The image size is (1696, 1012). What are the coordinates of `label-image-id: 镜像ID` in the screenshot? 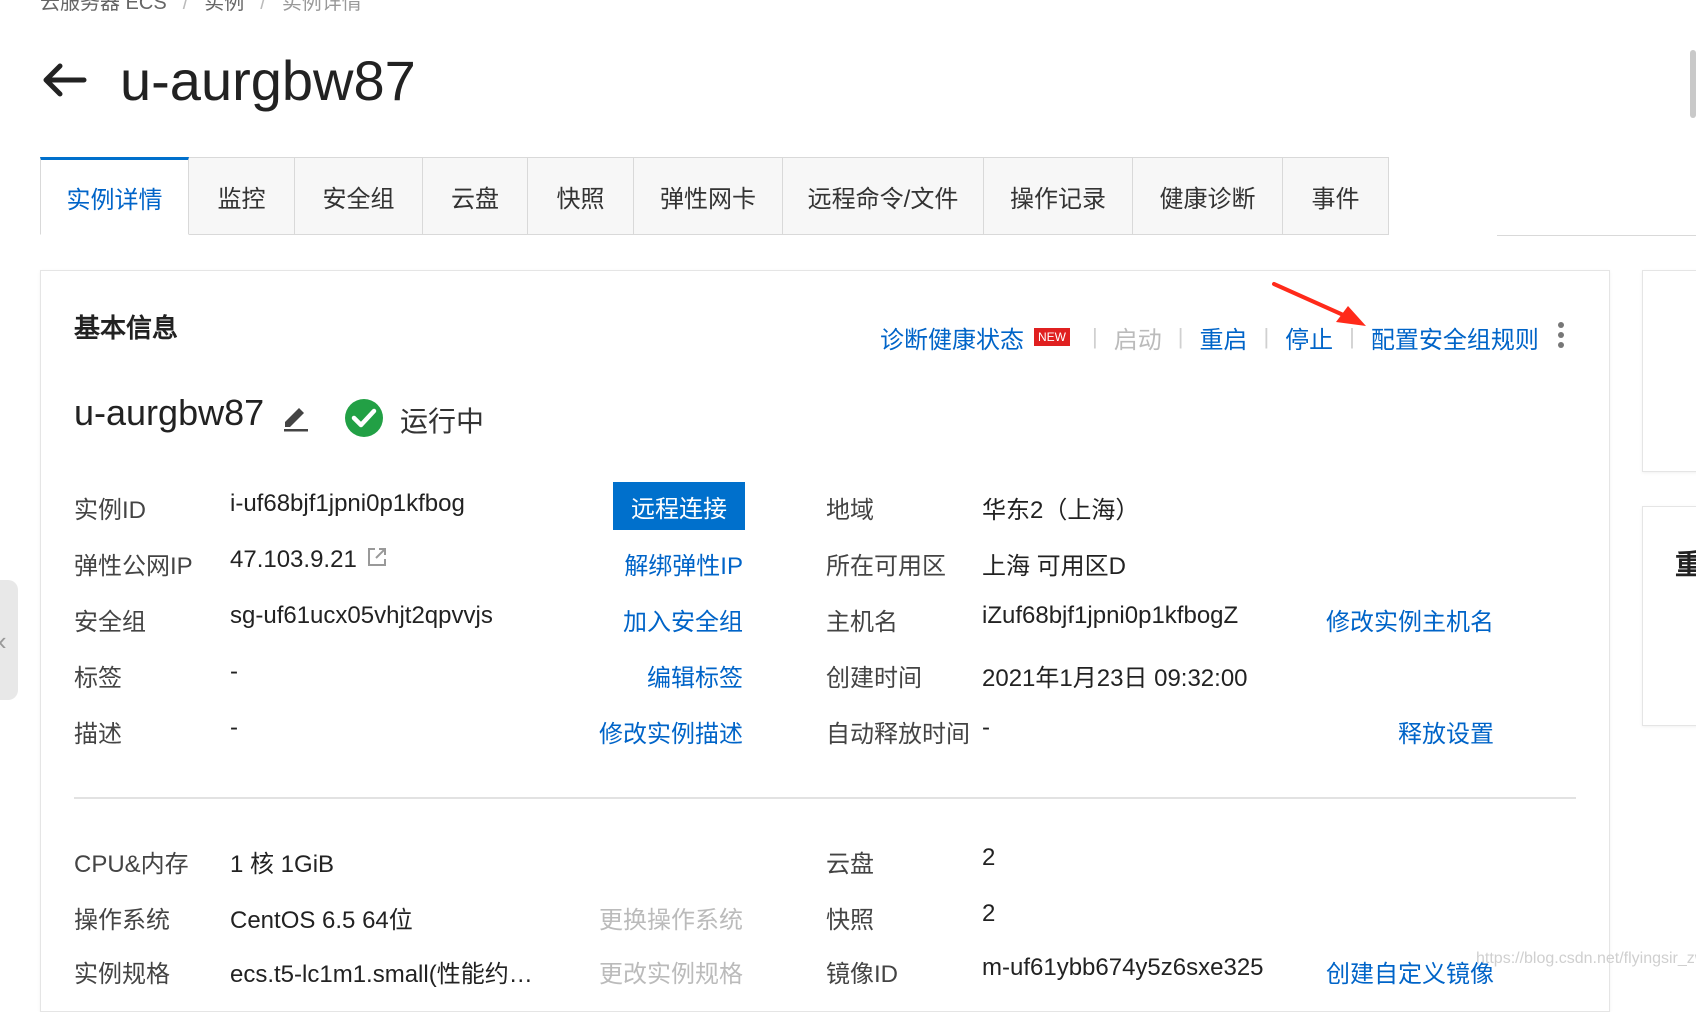 It's located at (862, 974).